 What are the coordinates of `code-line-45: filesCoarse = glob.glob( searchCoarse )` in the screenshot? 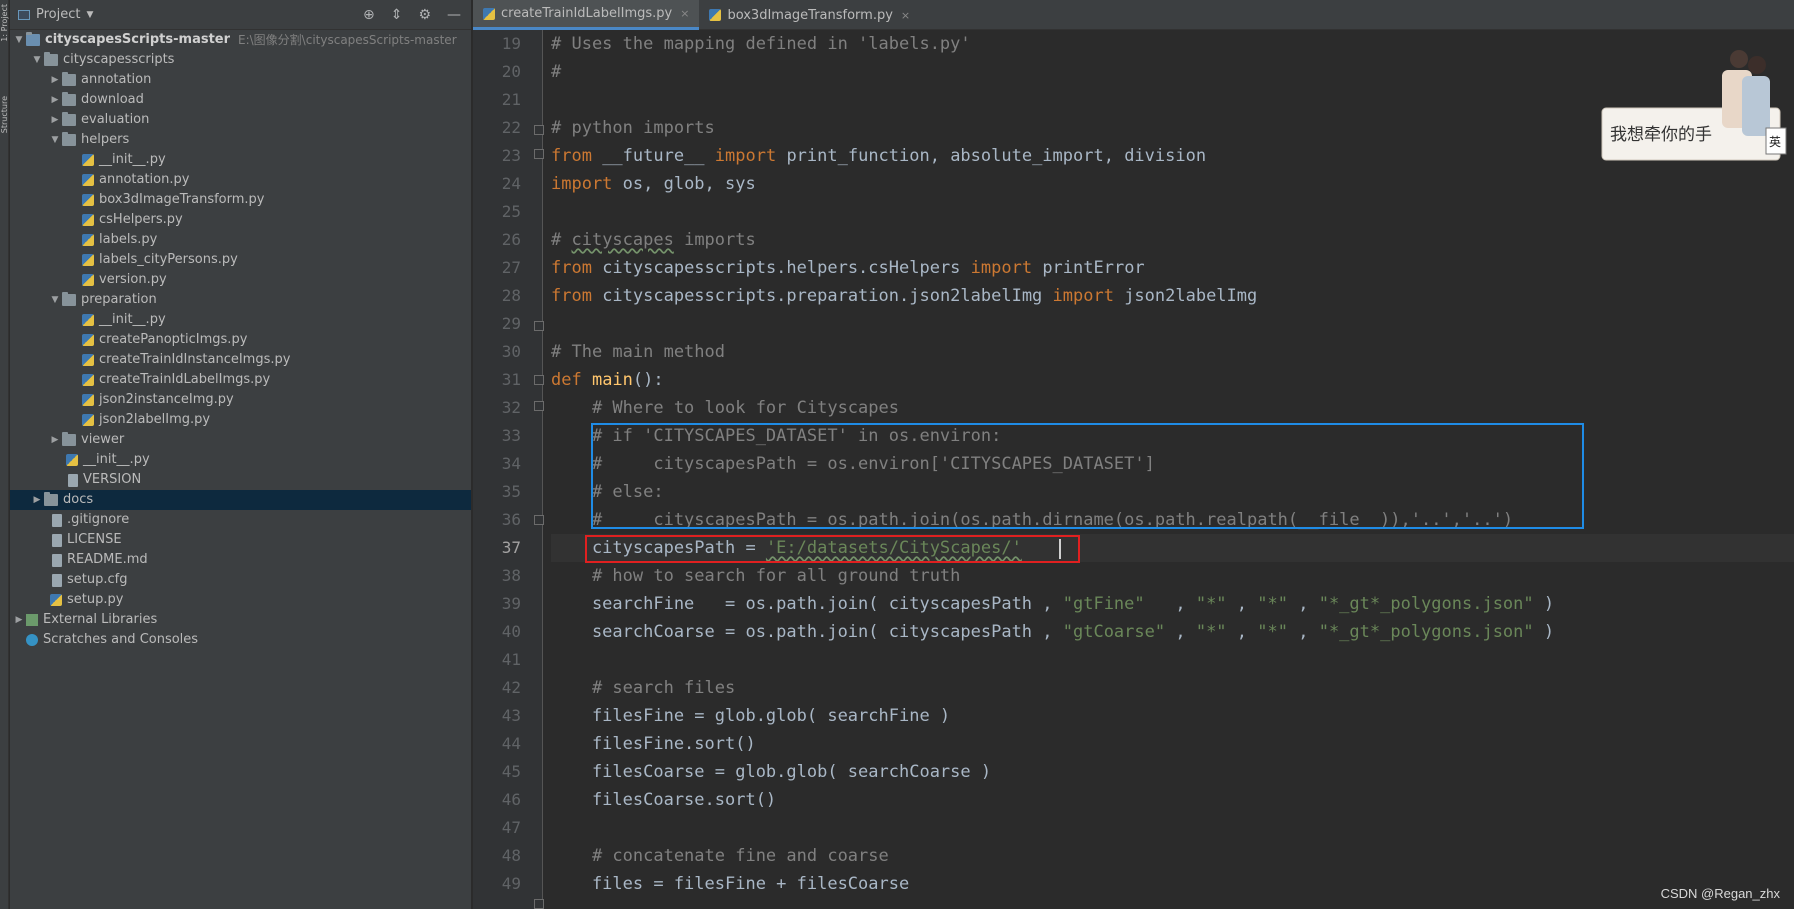 It's located at (771, 772).